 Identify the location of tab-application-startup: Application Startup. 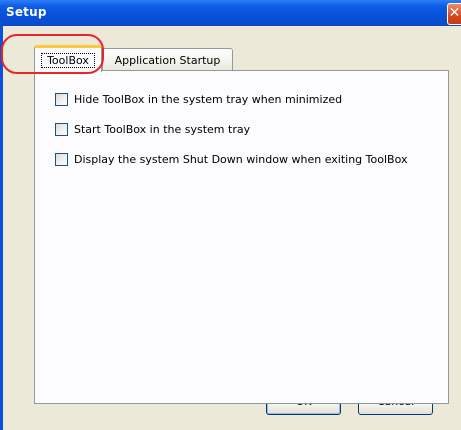
(167, 59).